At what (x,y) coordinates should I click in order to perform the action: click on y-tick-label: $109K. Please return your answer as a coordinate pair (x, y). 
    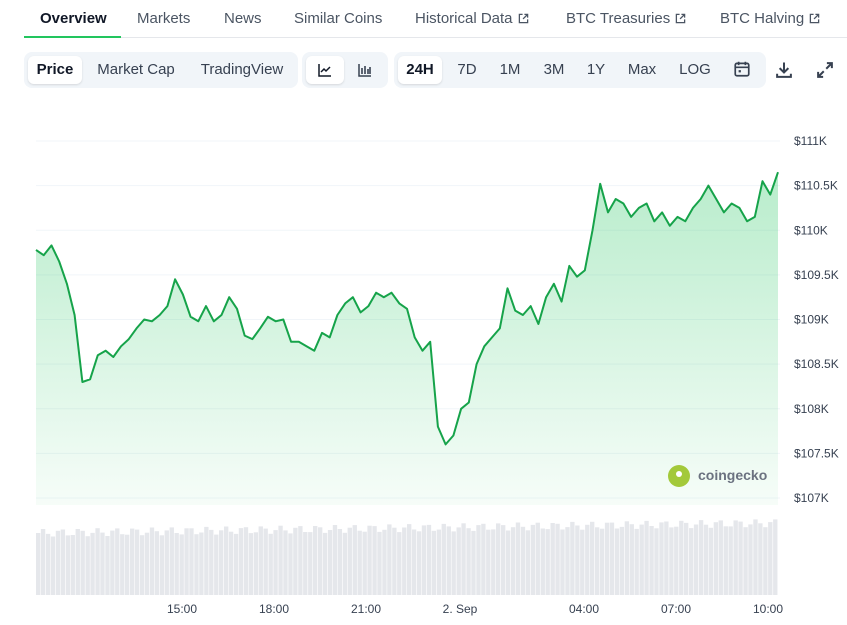
    Looking at the image, I should click on (811, 320).